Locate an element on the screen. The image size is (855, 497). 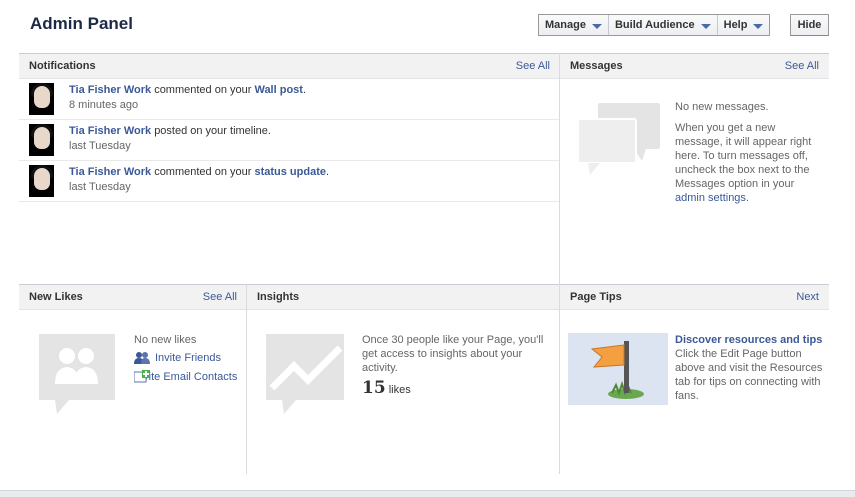
admin-menu-buttons: Manage Build Audience Help is located at coordinates (654, 25).